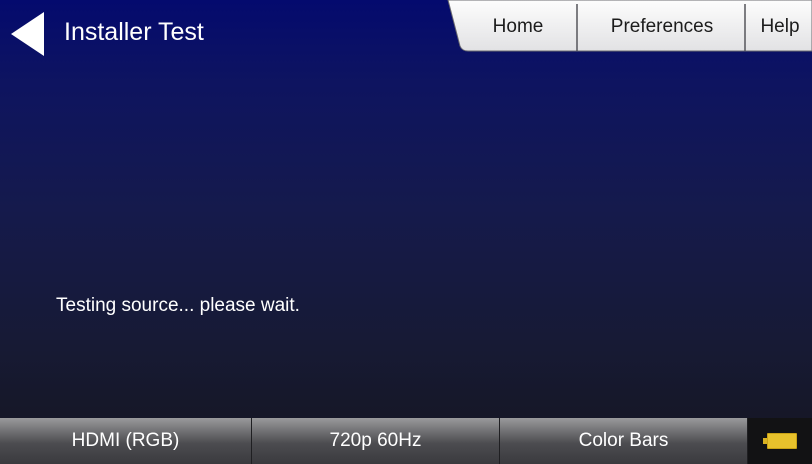  Describe the element at coordinates (126, 441) in the screenshot. I see `interface-button: HDMI (RGB)` at that location.